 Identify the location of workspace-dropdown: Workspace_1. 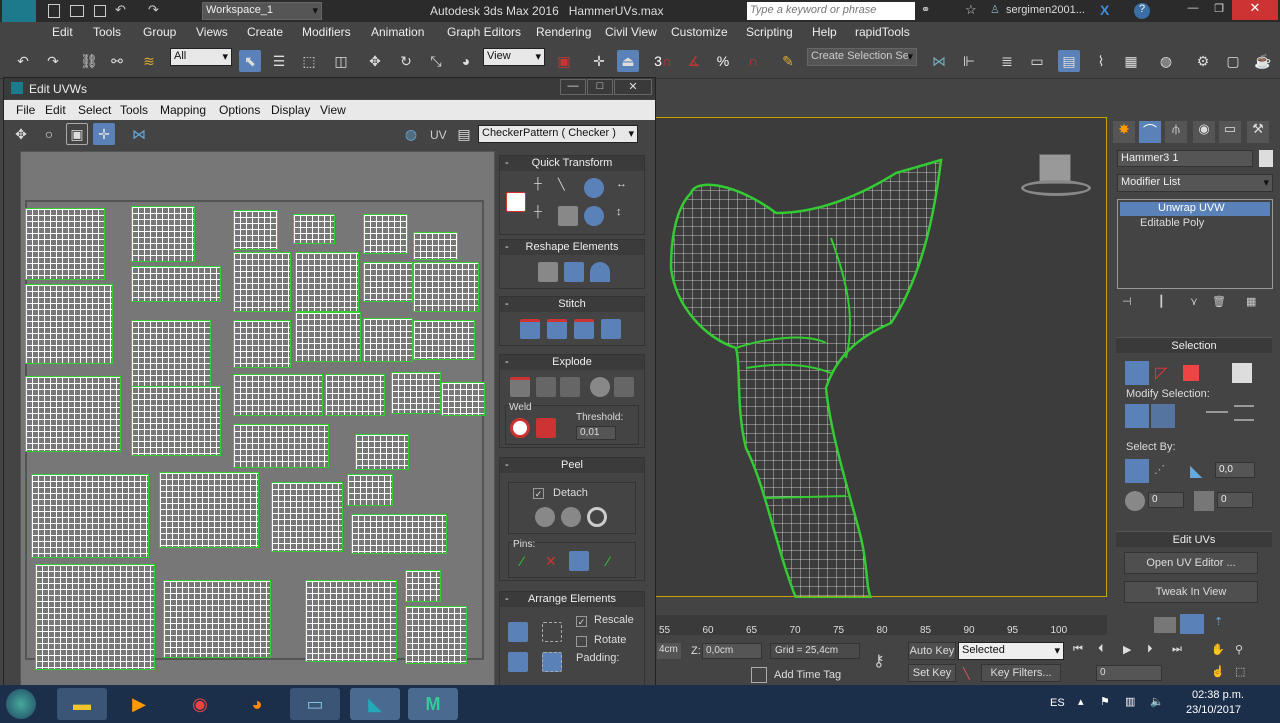
(262, 11).